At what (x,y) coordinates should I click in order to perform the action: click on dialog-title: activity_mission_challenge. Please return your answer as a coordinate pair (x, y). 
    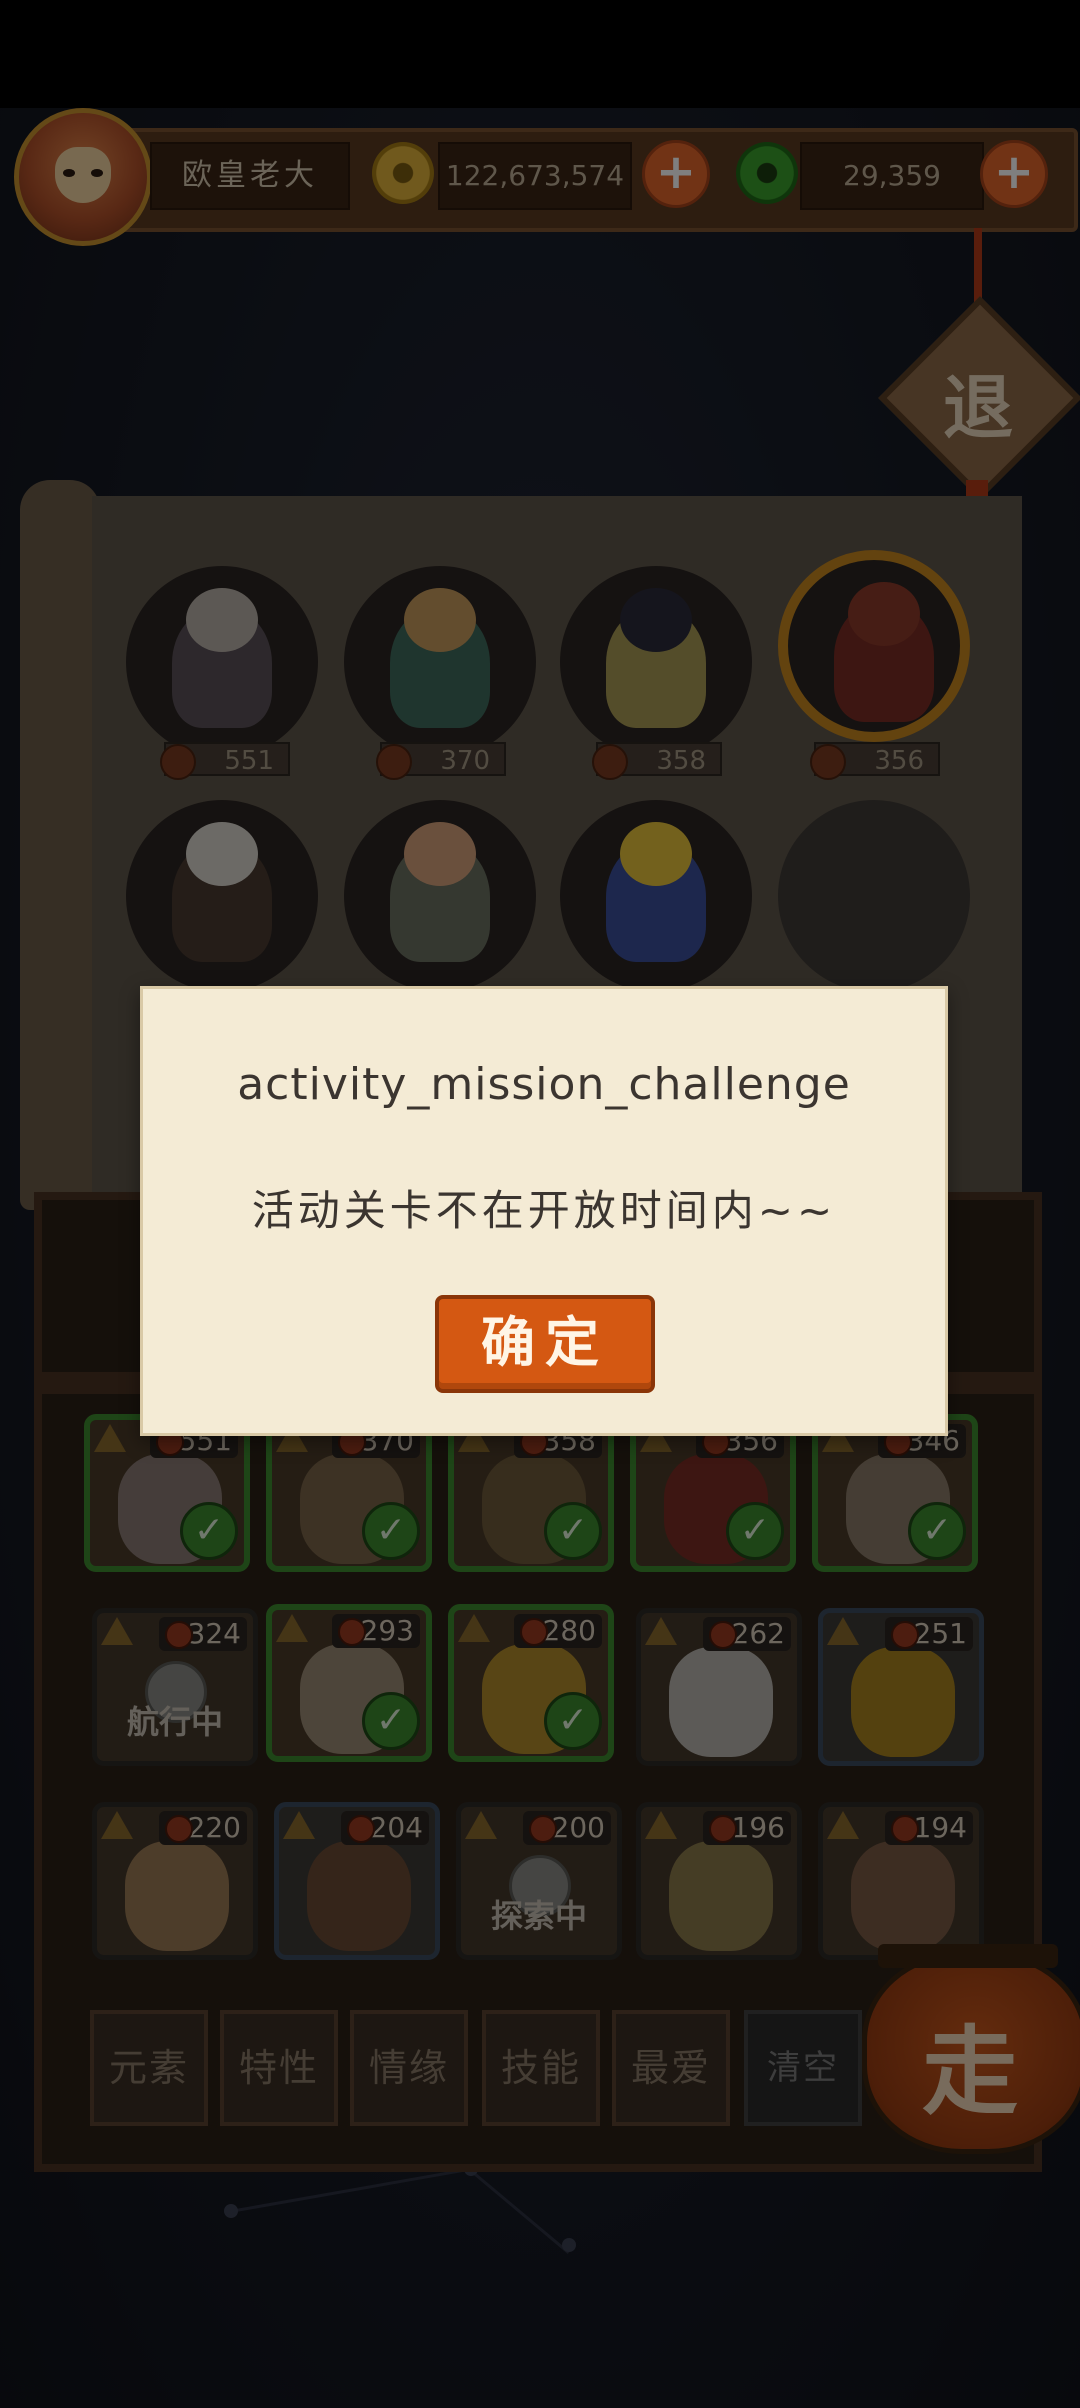
    Looking at the image, I should click on (544, 1084).